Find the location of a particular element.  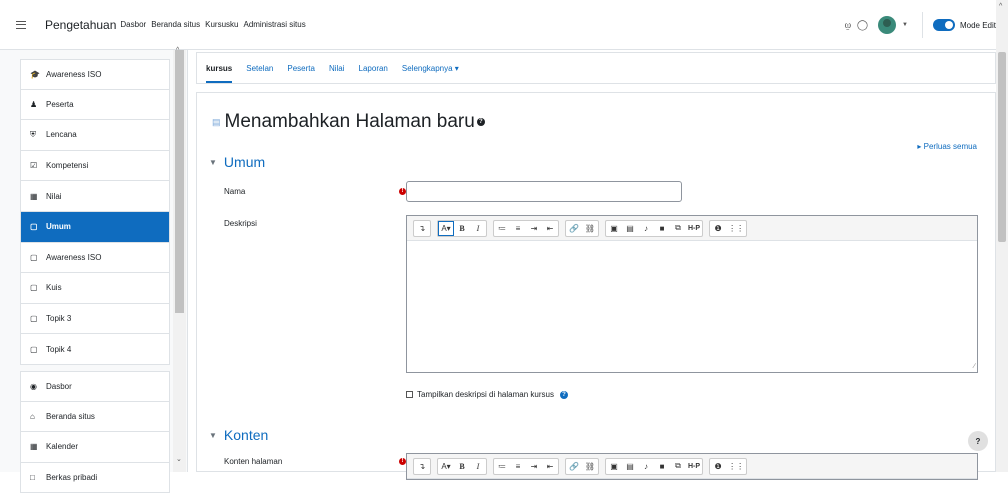

chevron-down-icon: ⌄ is located at coordinates (179, 459).